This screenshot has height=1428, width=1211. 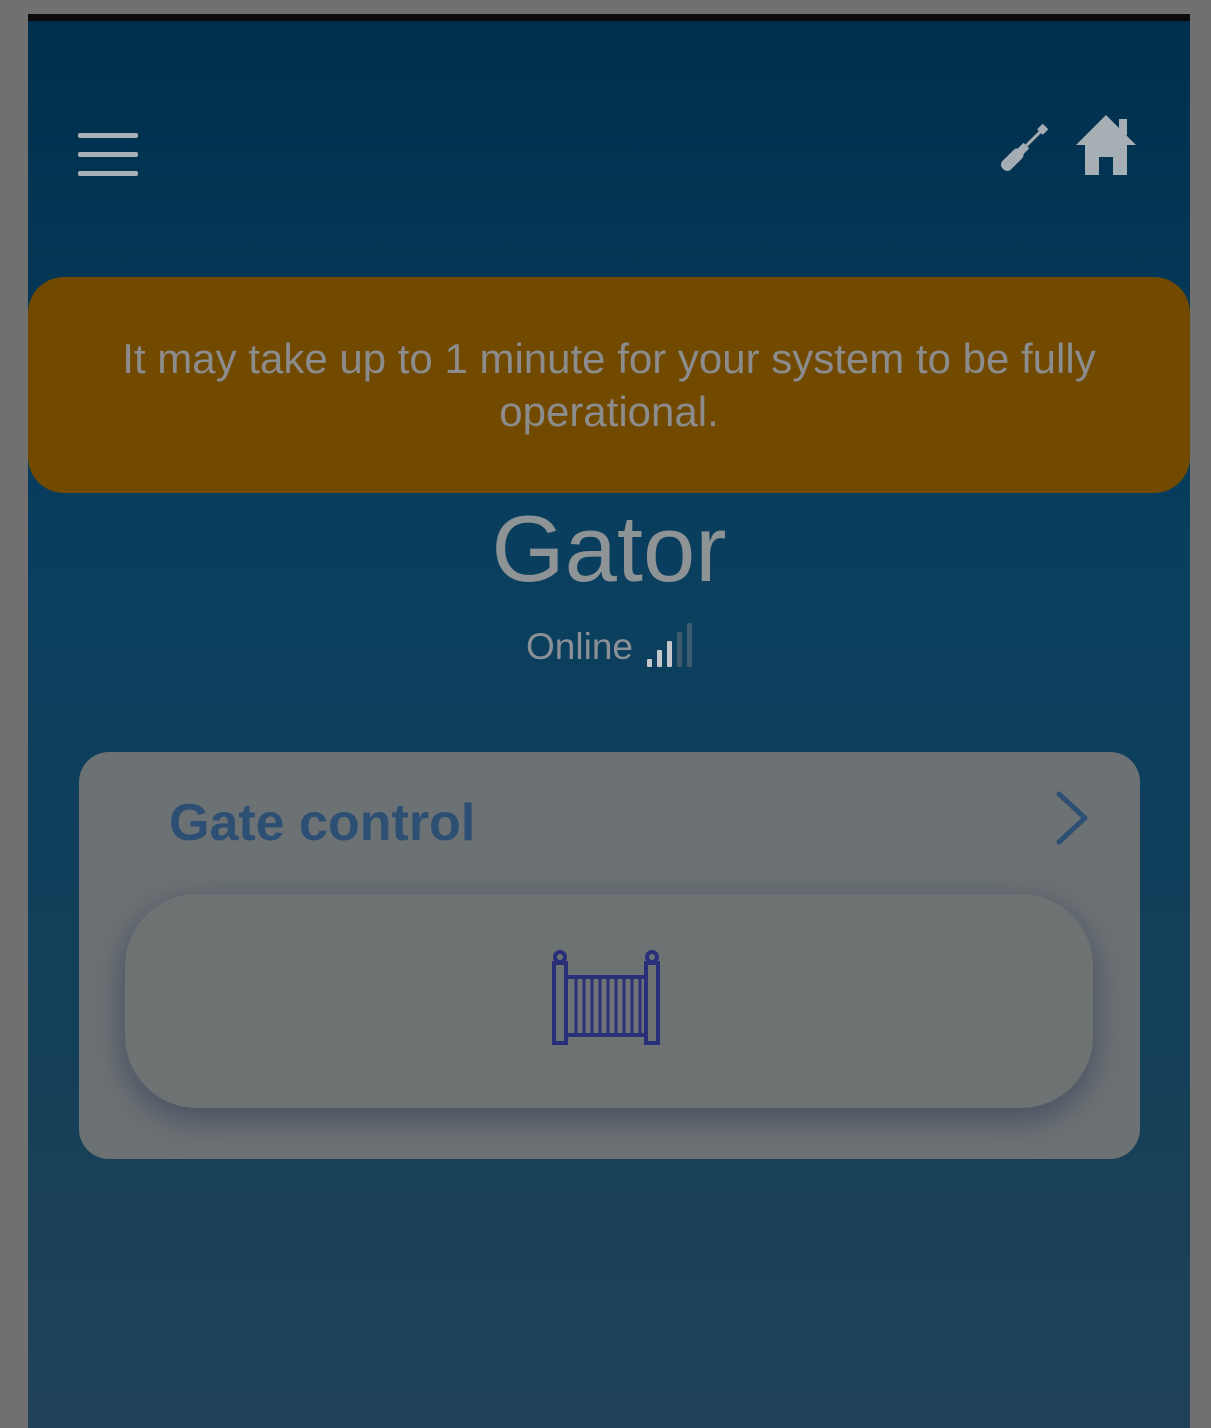 I want to click on chevron-right-svg, so click(x=1072, y=818).